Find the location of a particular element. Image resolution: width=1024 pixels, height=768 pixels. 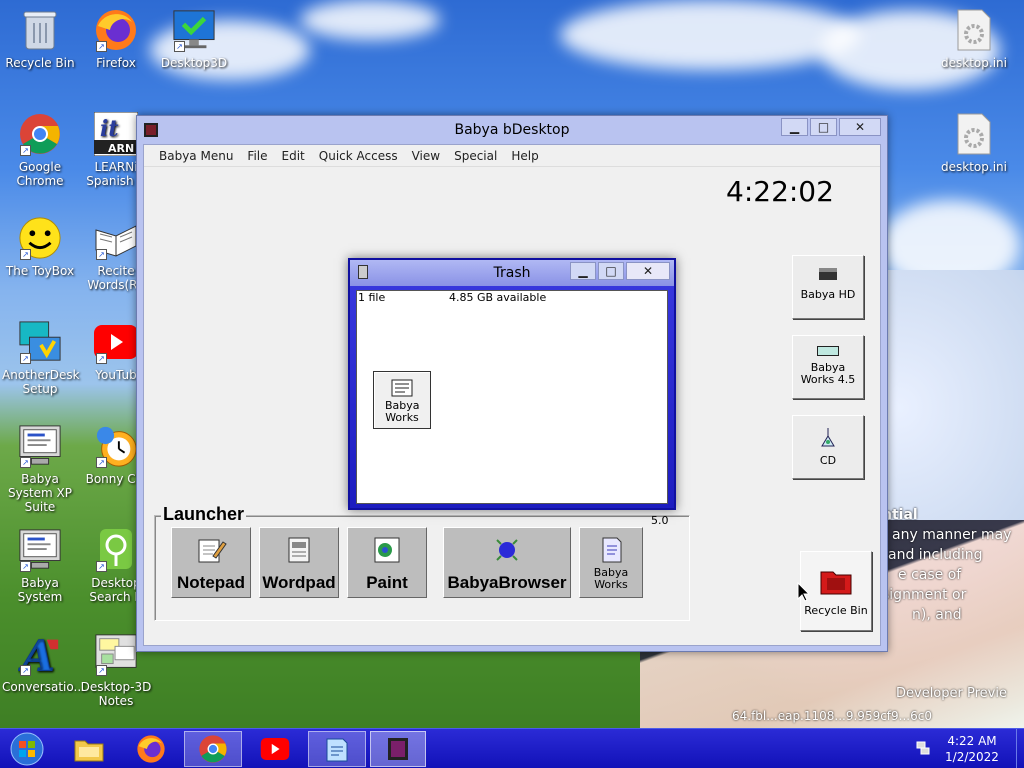

drive-babya-works: Babya Works 4.5 is located at coordinates (828, 367).